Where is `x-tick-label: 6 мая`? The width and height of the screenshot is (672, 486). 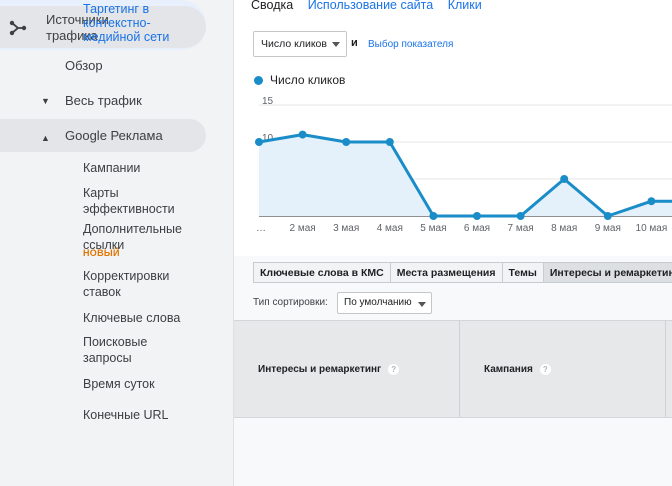
x-tick-label: 6 мая is located at coordinates (477, 228).